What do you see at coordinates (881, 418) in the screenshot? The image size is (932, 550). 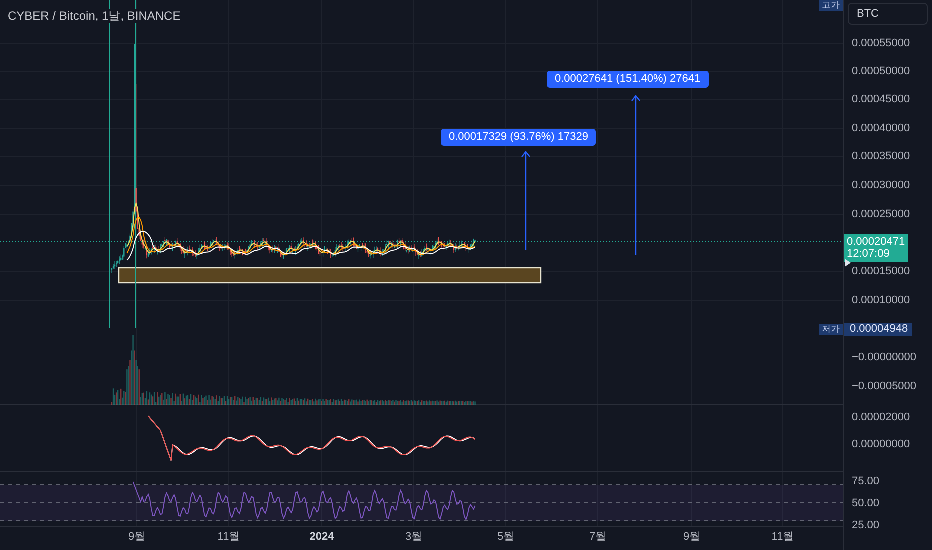 I see `macd-axis-label: 0.00002000` at bounding box center [881, 418].